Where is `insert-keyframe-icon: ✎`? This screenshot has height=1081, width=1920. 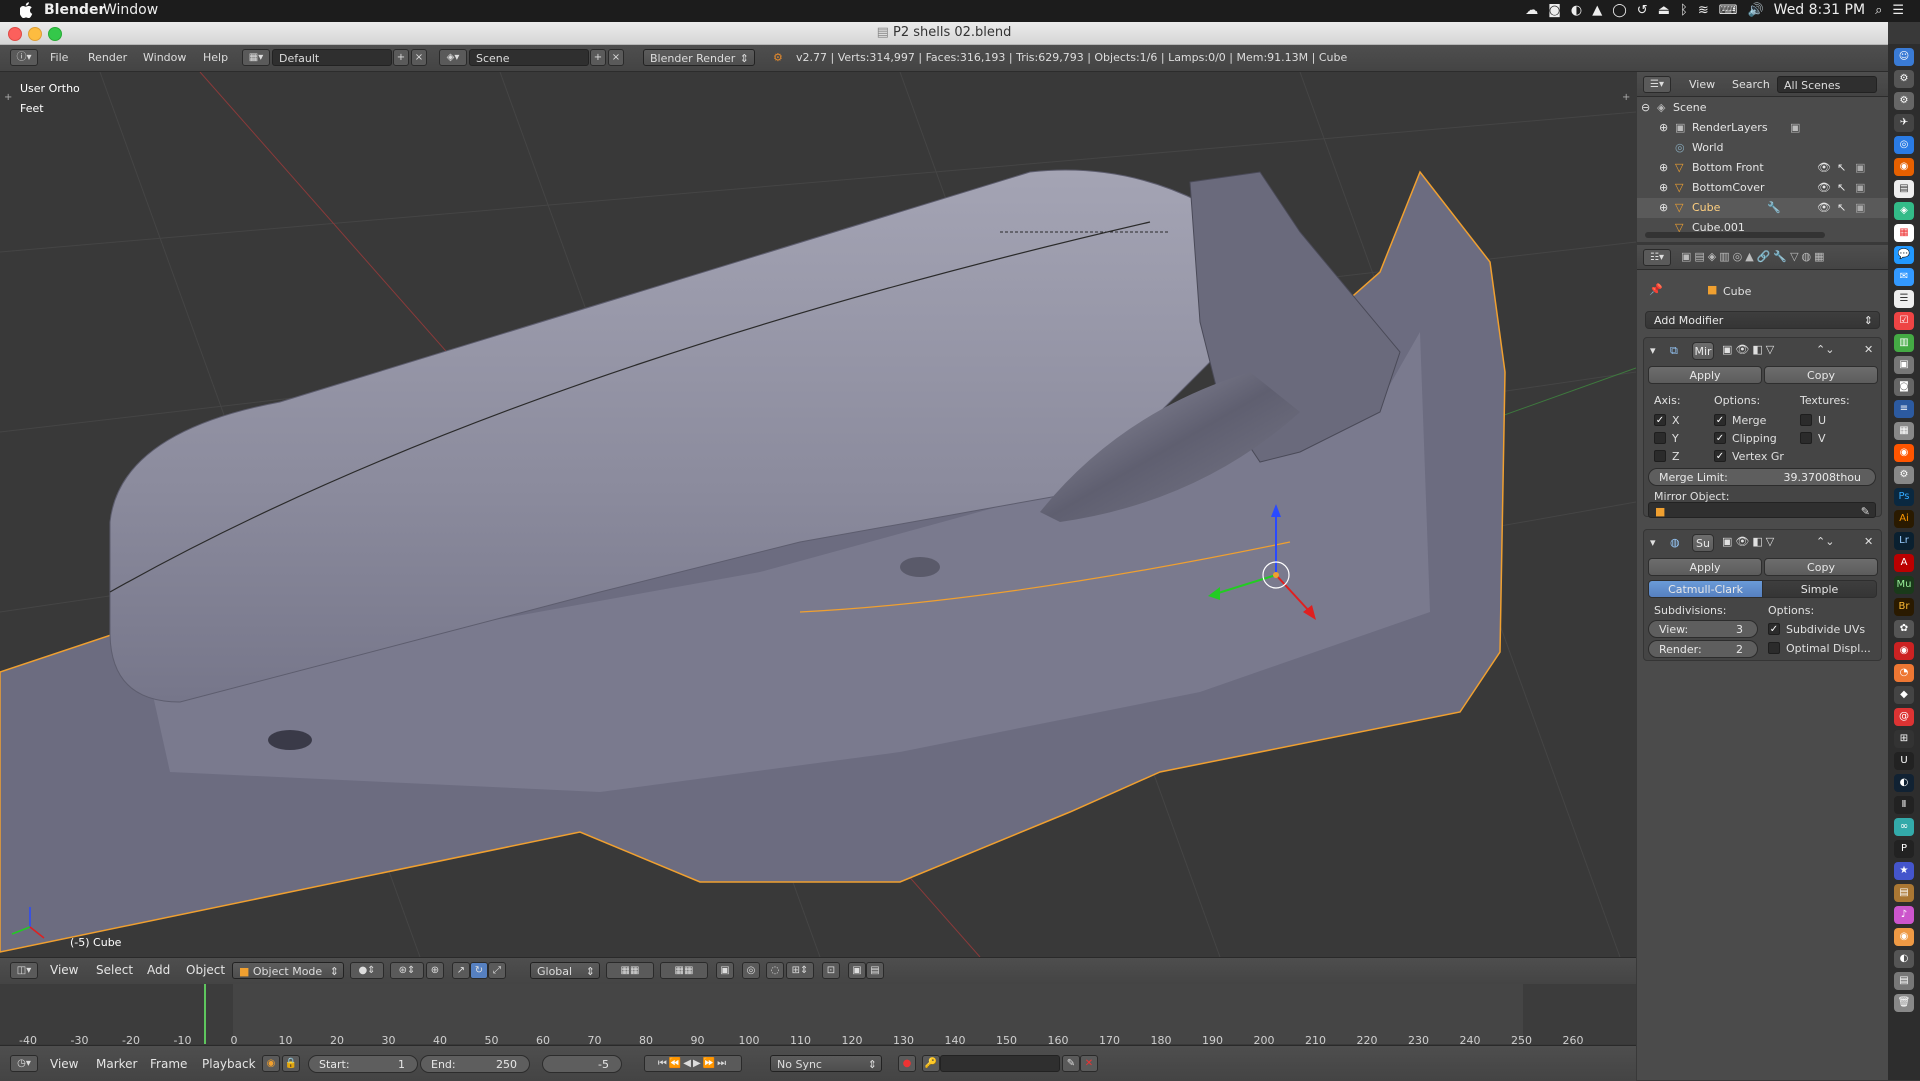
insert-keyframe-icon: ✎ is located at coordinates (1071, 1063).